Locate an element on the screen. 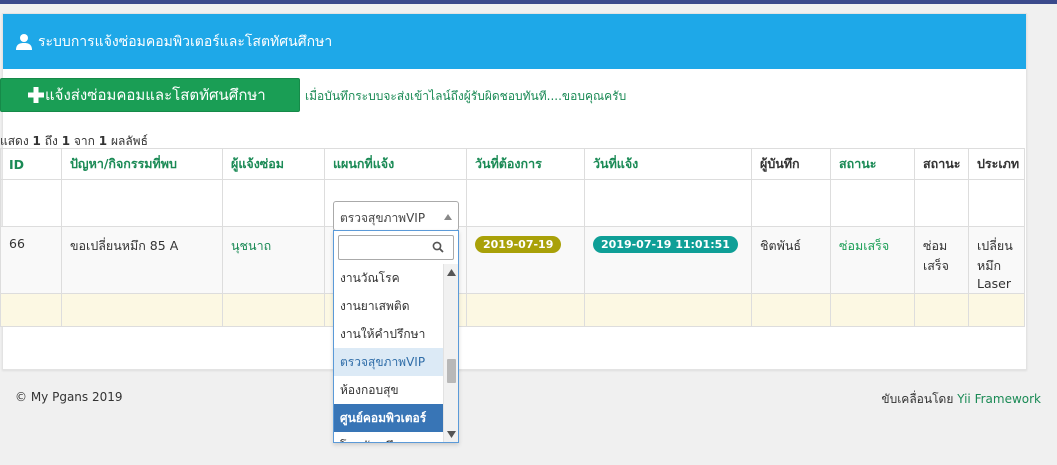  powered-prefix: ขับเคลื่อนโดย is located at coordinates (917, 399).